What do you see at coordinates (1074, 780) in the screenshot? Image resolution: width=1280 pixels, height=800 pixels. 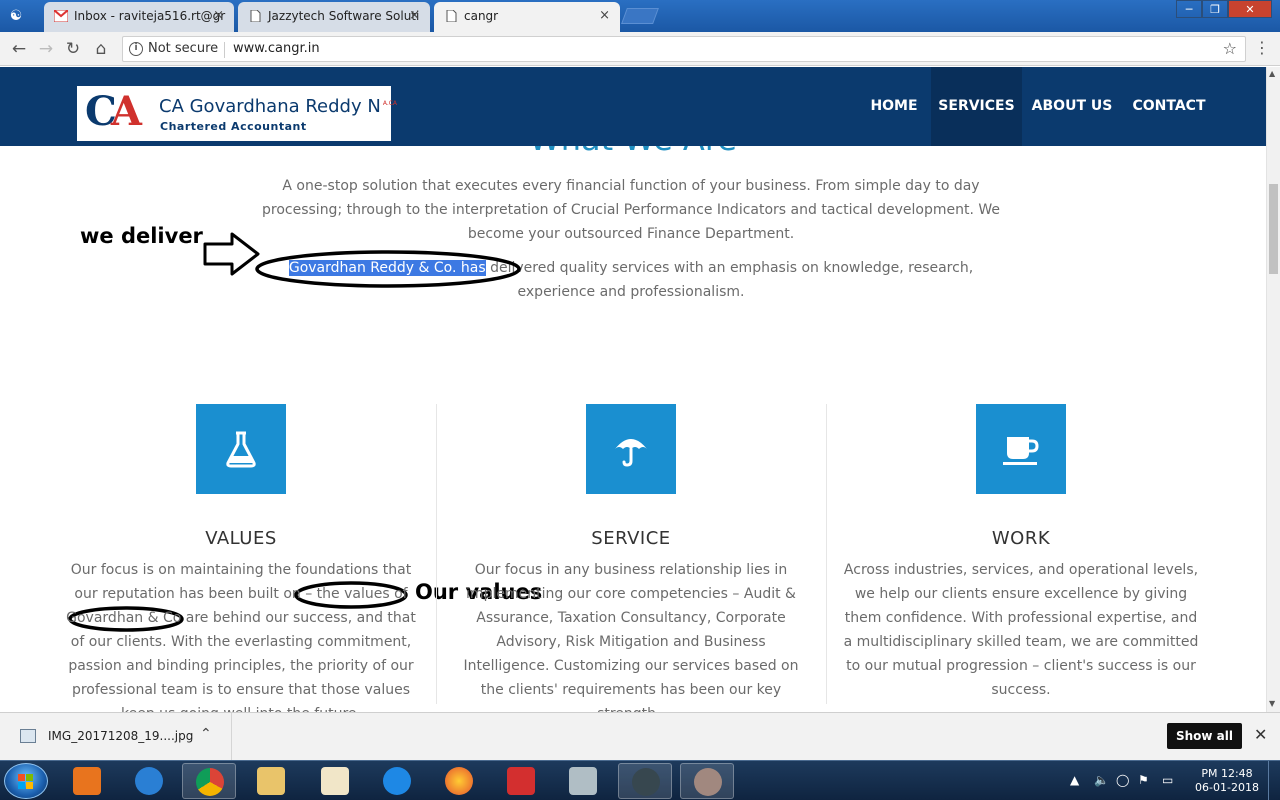 I see `tray-expand-icon: ▲` at bounding box center [1074, 780].